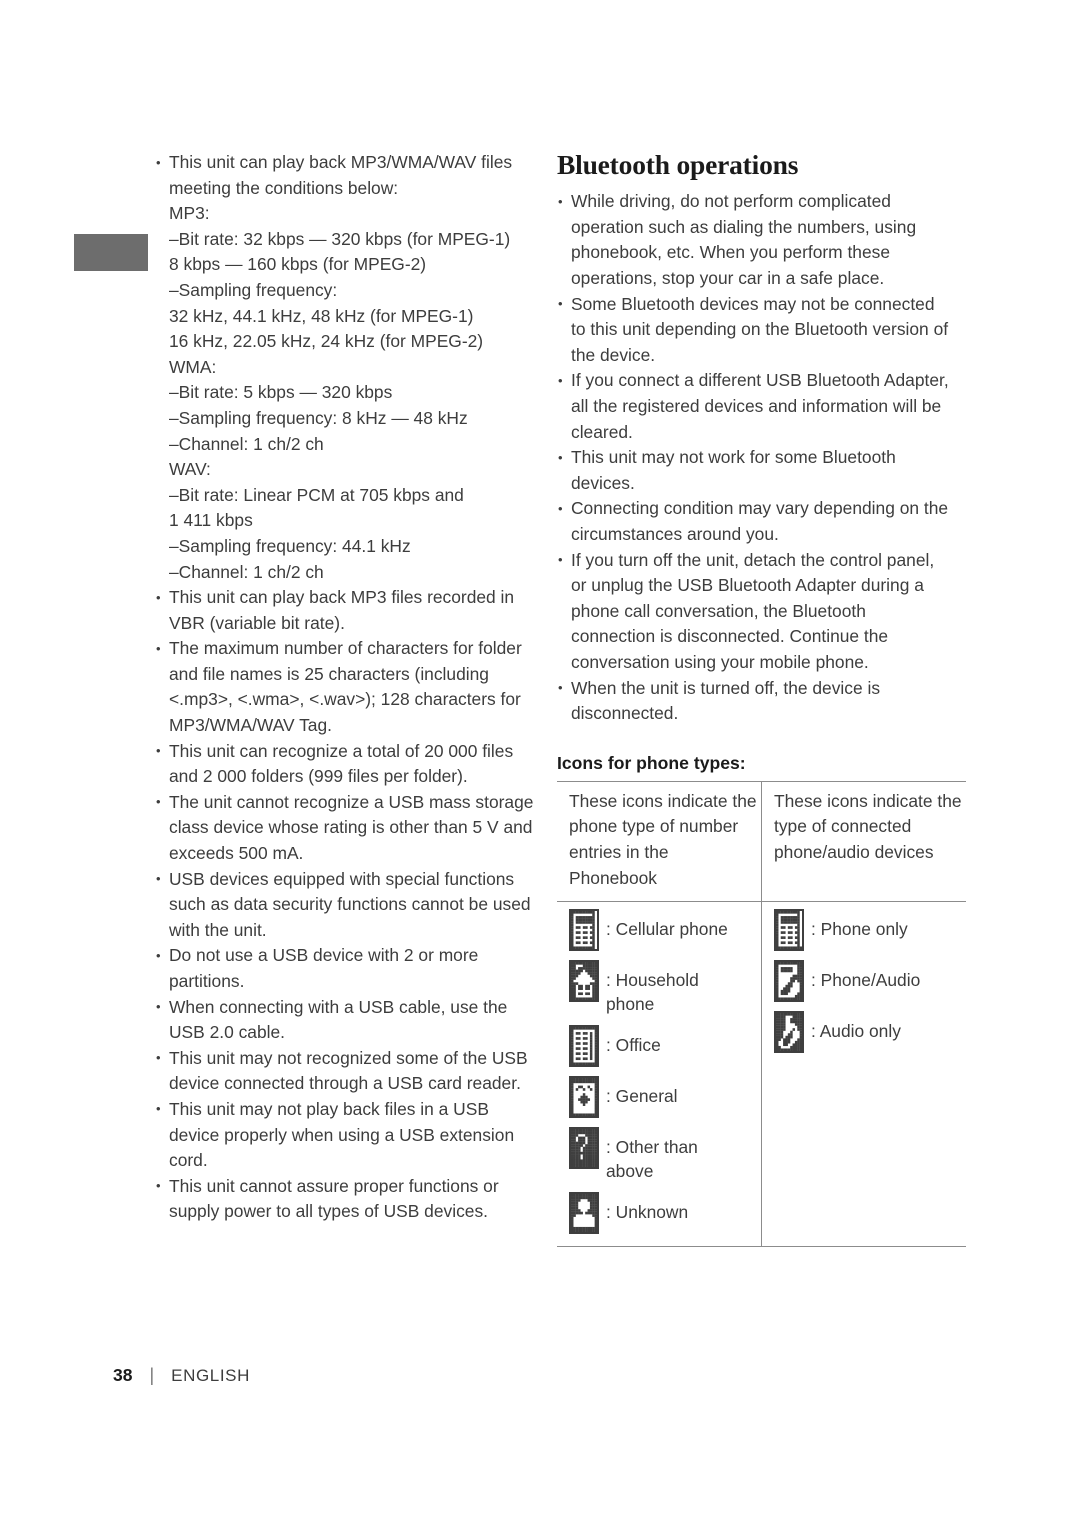  What do you see at coordinates (866, 980) in the screenshot?
I see `icon-label: : Phone/Audio` at bounding box center [866, 980].